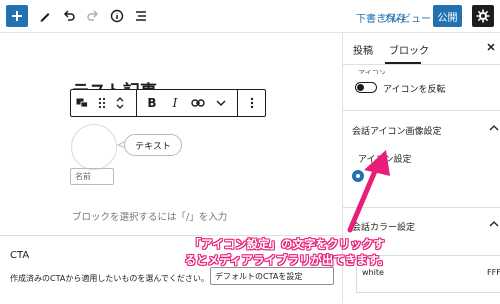 This screenshot has width=500, height=304. What do you see at coordinates (491, 47) in the screenshot?
I see `close-icon` at bounding box center [491, 47].